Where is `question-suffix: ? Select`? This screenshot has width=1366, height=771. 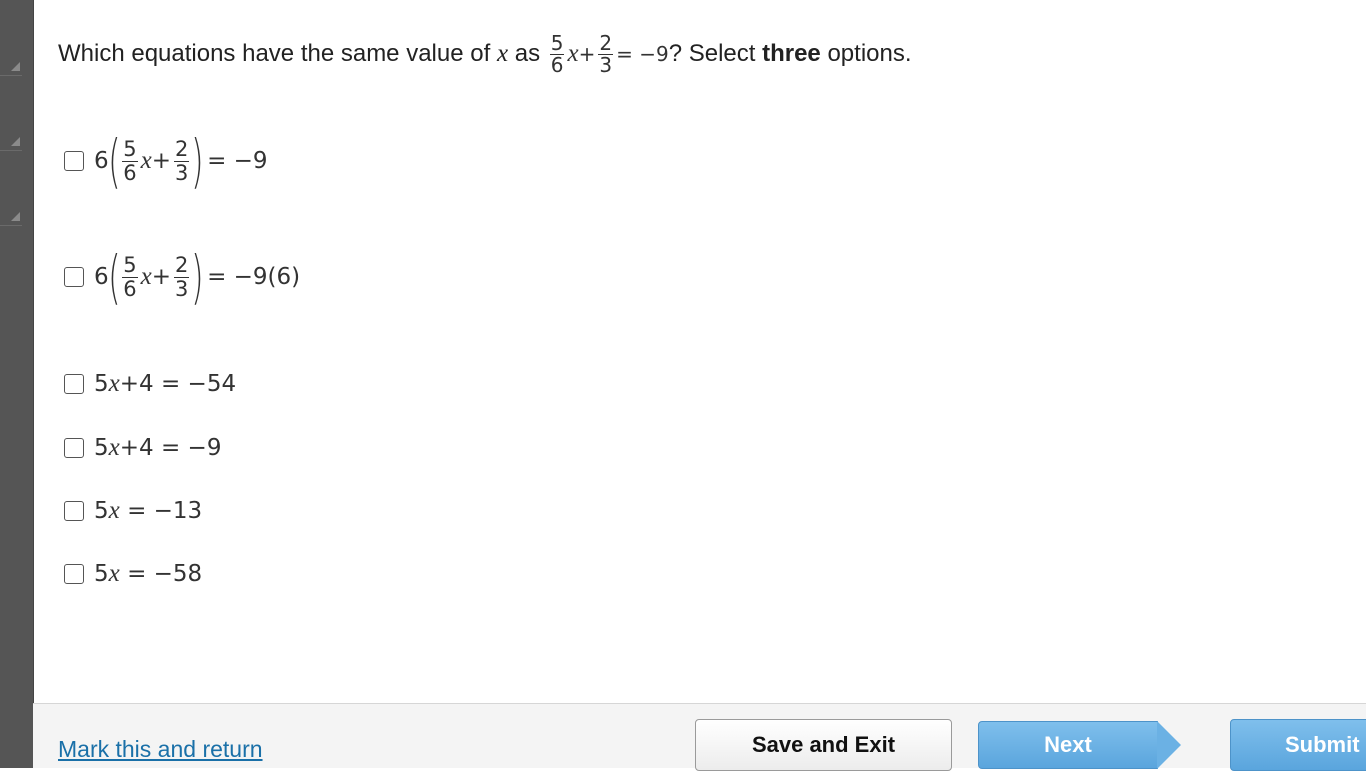 question-suffix: ? Select is located at coordinates (712, 53).